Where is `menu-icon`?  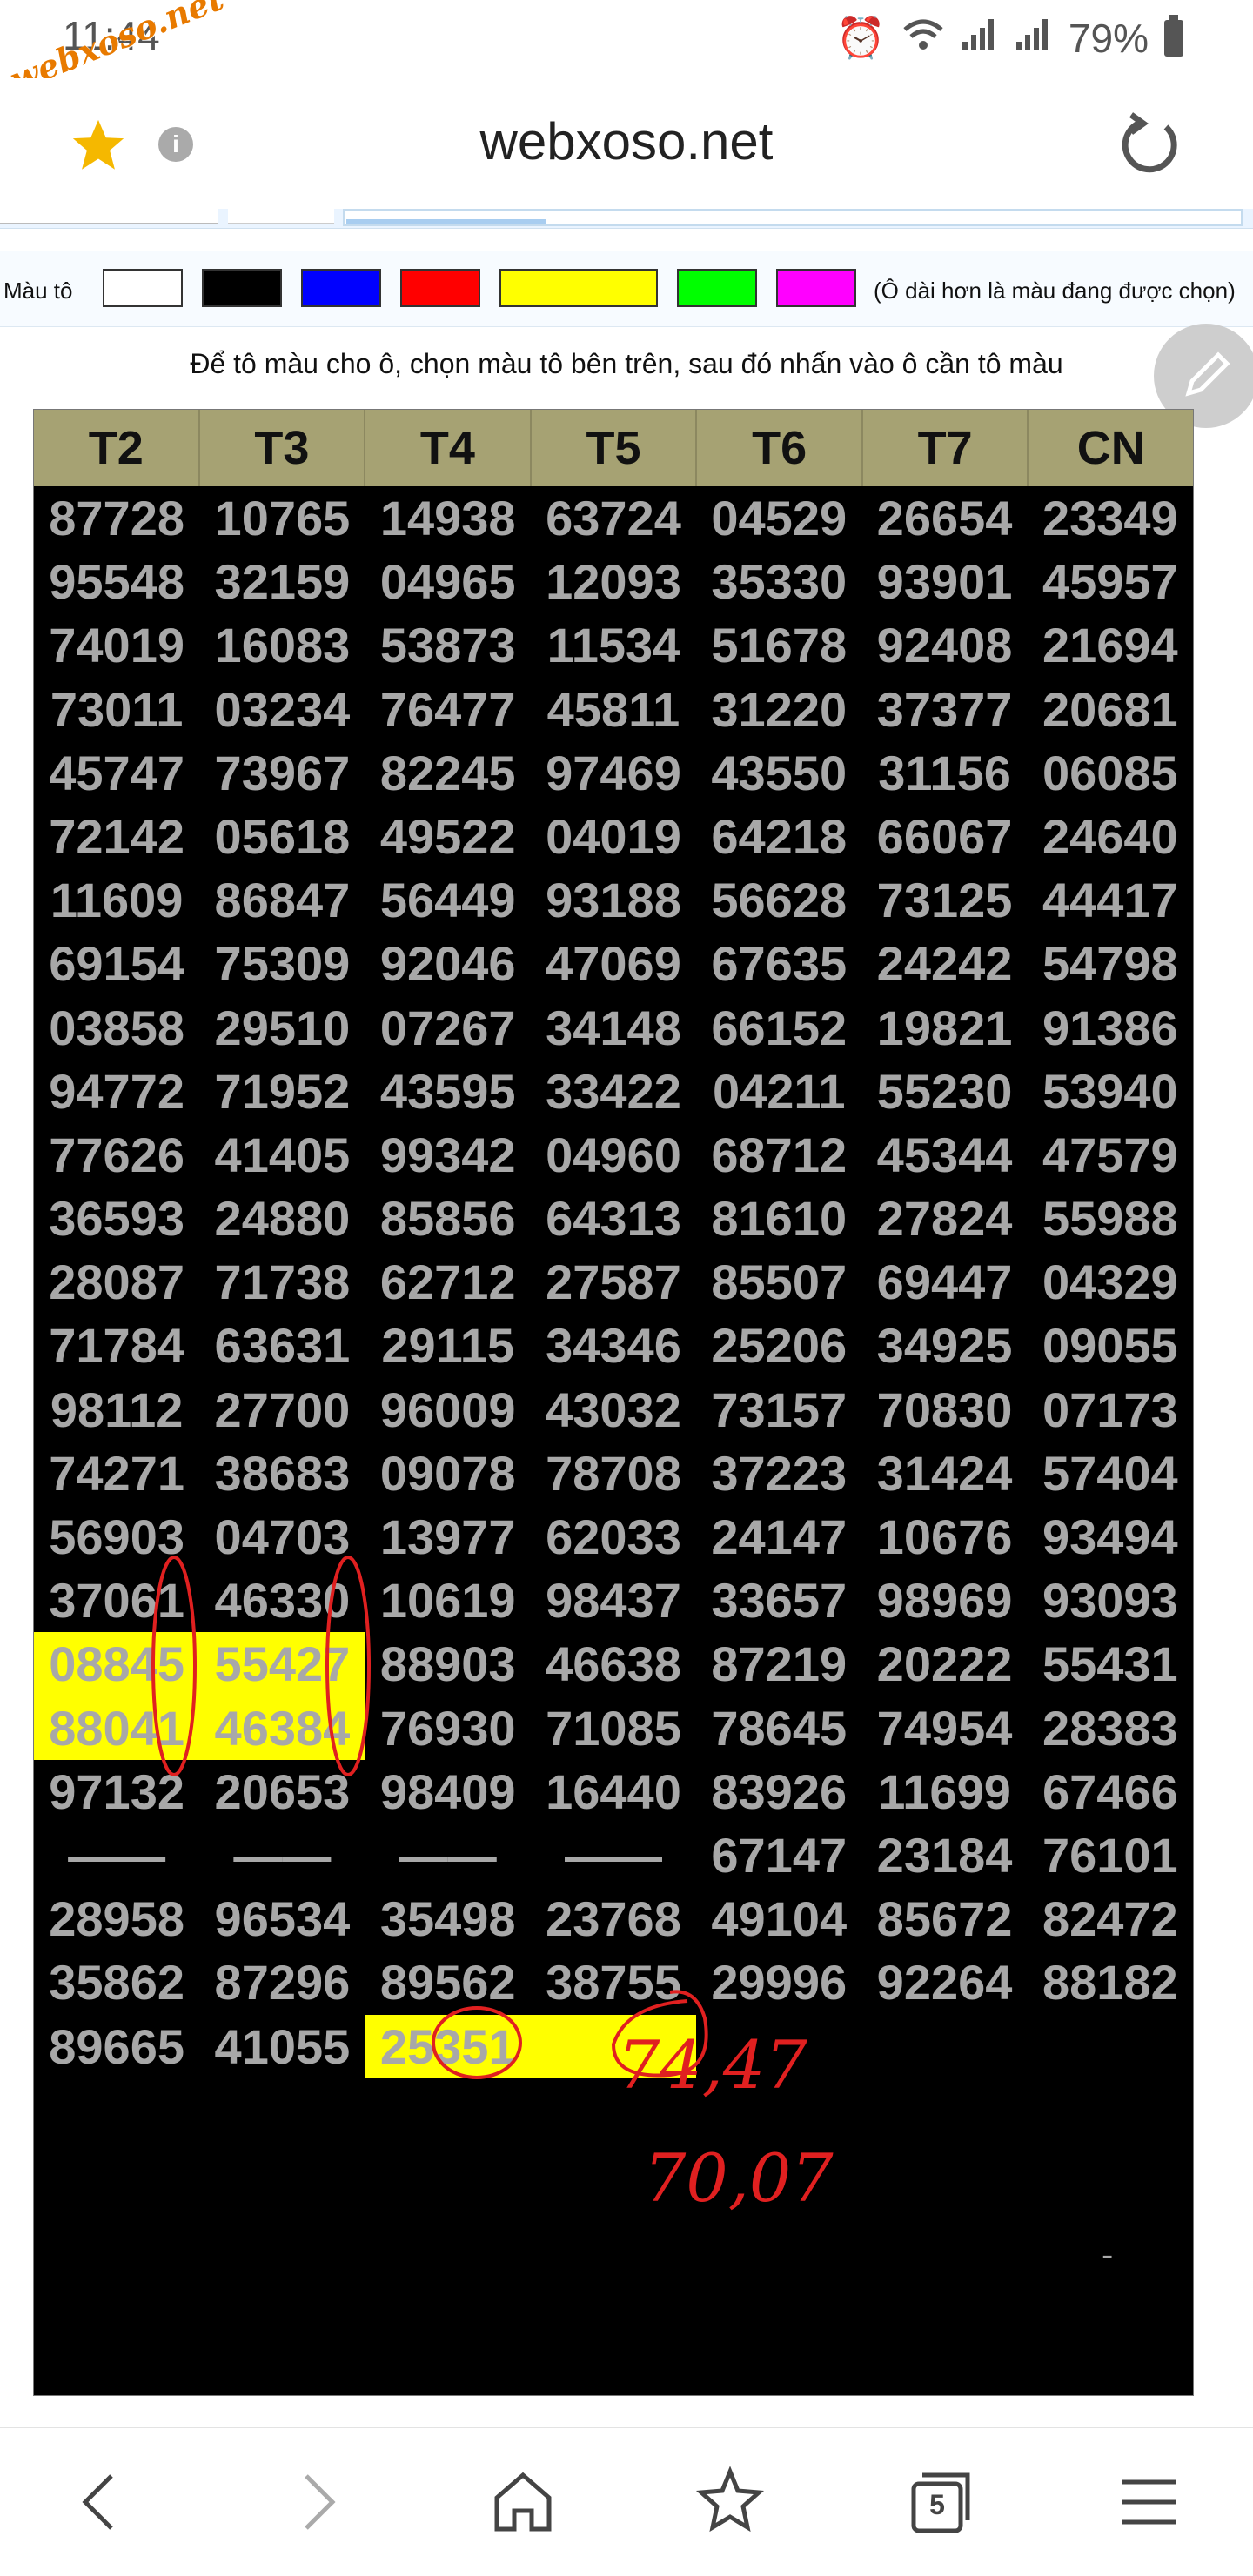
menu-icon is located at coordinates (1149, 2502).